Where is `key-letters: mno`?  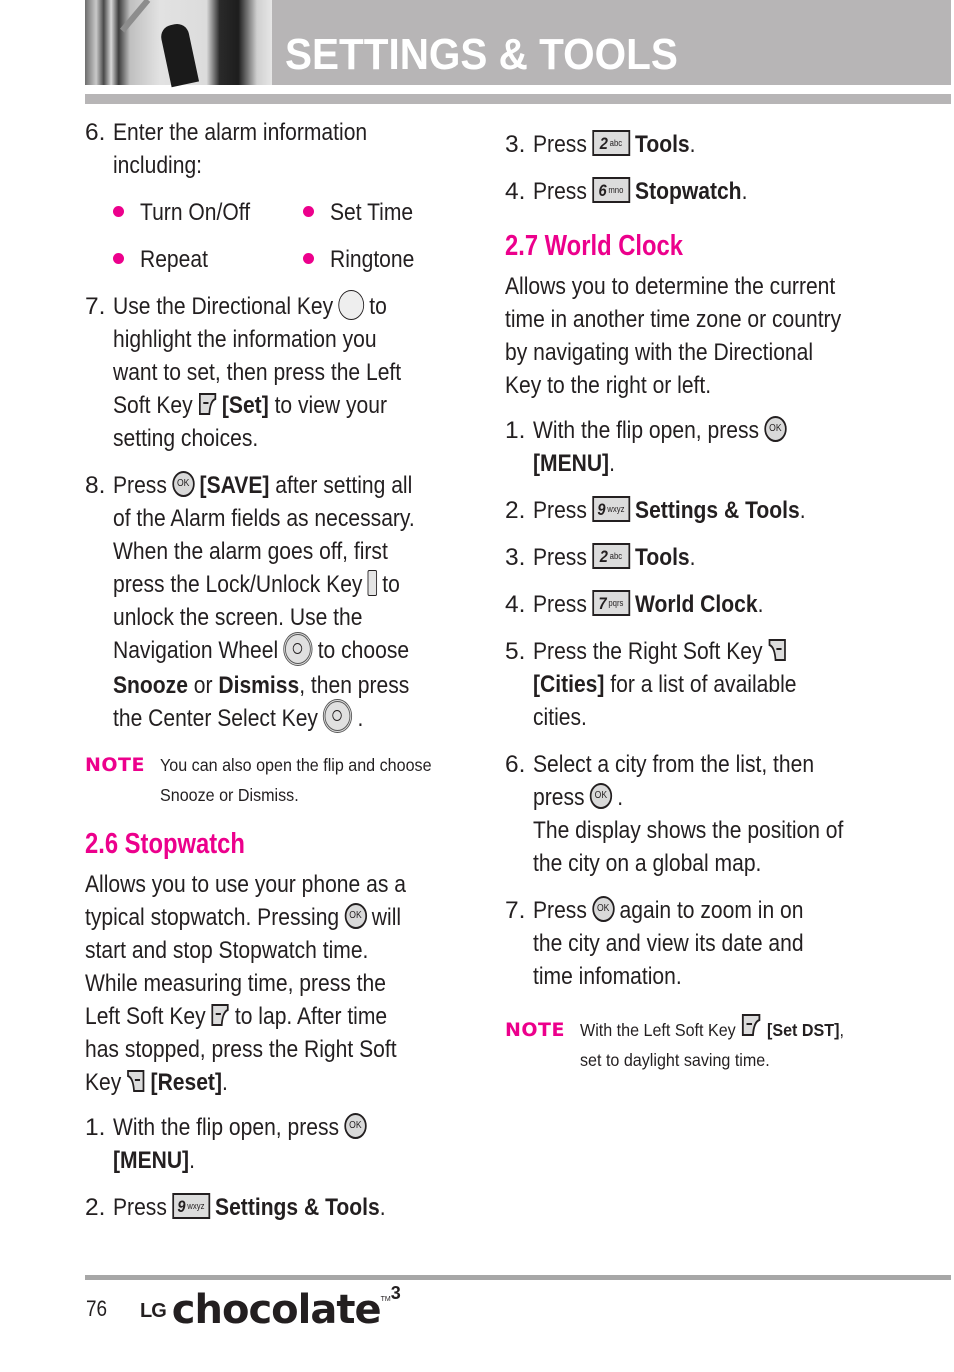
key-letters: mno is located at coordinates (616, 189).